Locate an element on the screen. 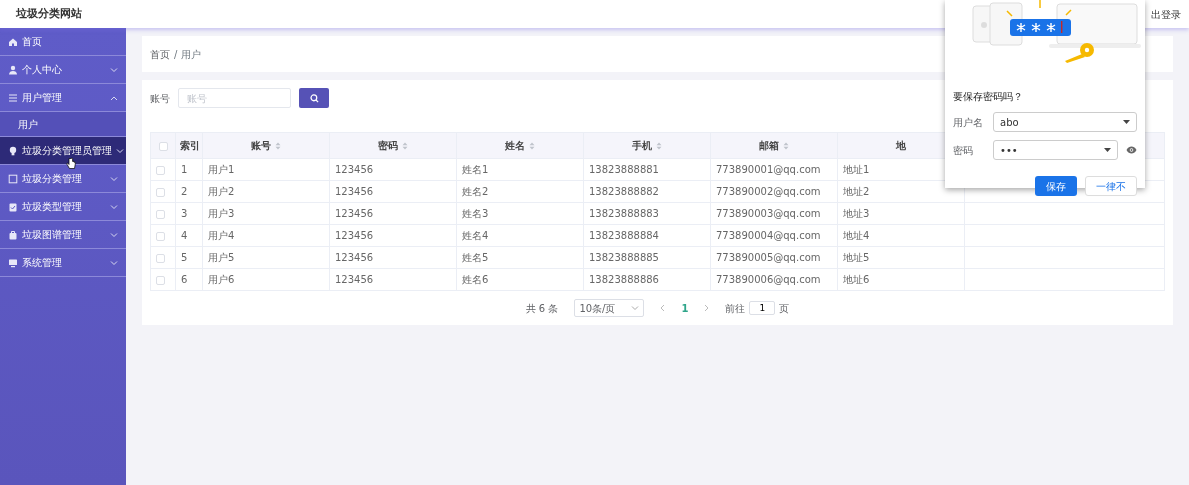  never-button: 一律不 is located at coordinates (1111, 186).